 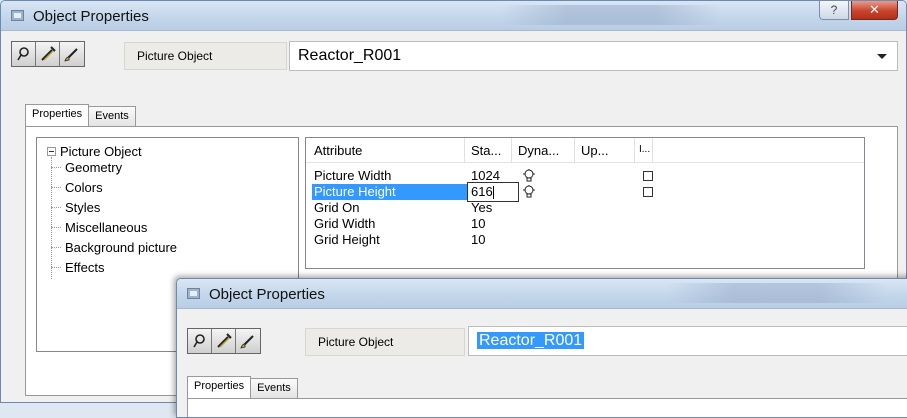 I want to click on static-value: Yes, so click(x=481, y=208).